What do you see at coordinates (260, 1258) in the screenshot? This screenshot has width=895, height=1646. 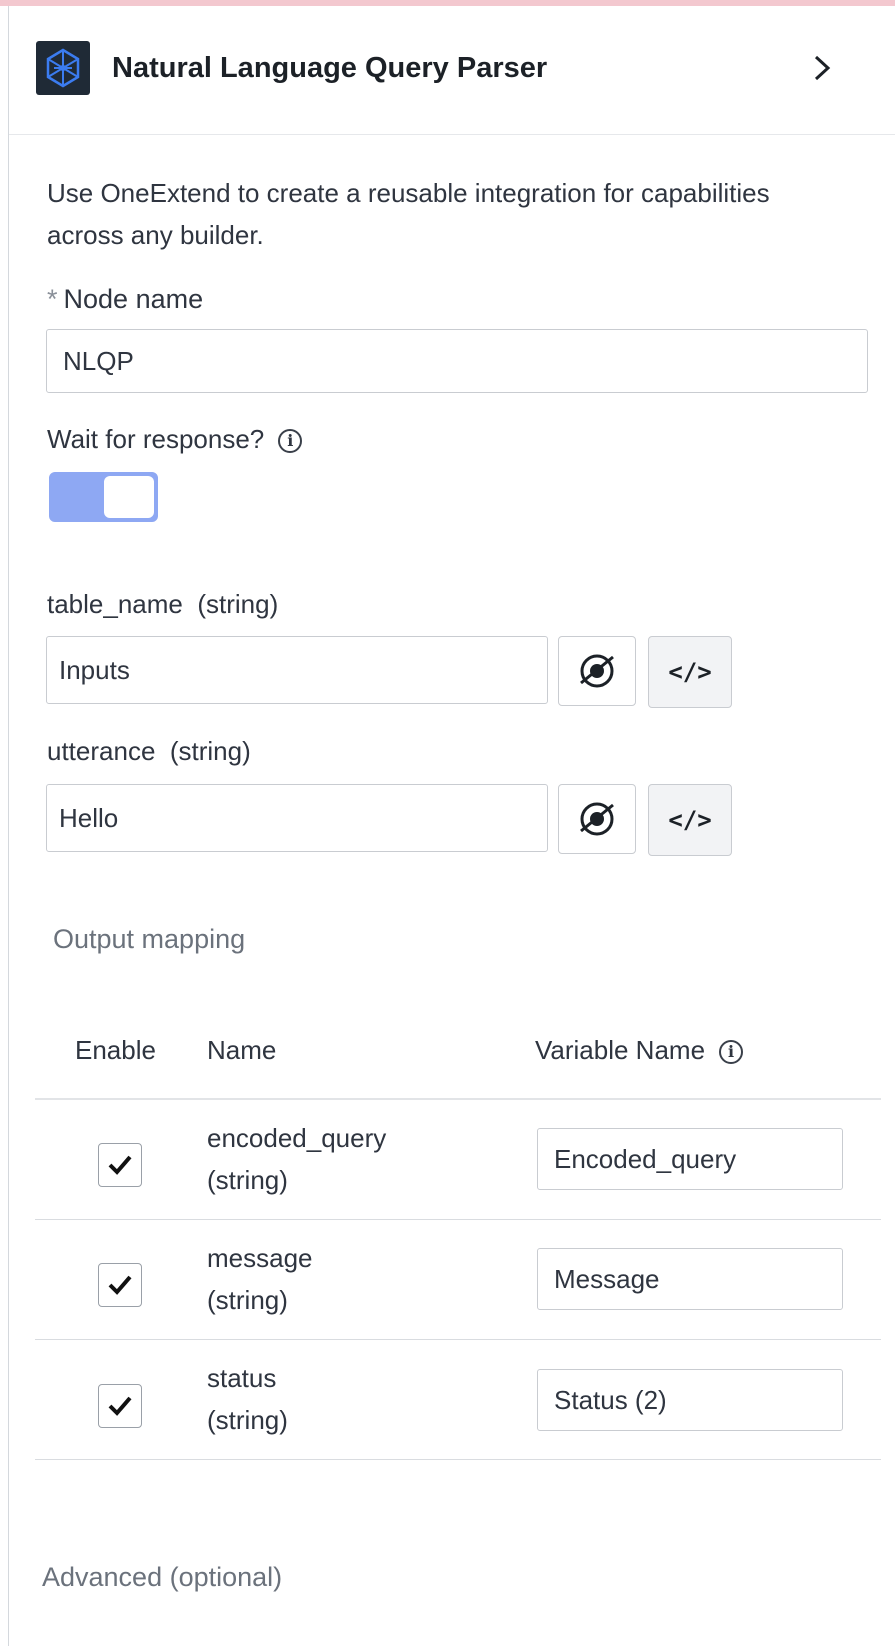 I see `output-field-name: message` at bounding box center [260, 1258].